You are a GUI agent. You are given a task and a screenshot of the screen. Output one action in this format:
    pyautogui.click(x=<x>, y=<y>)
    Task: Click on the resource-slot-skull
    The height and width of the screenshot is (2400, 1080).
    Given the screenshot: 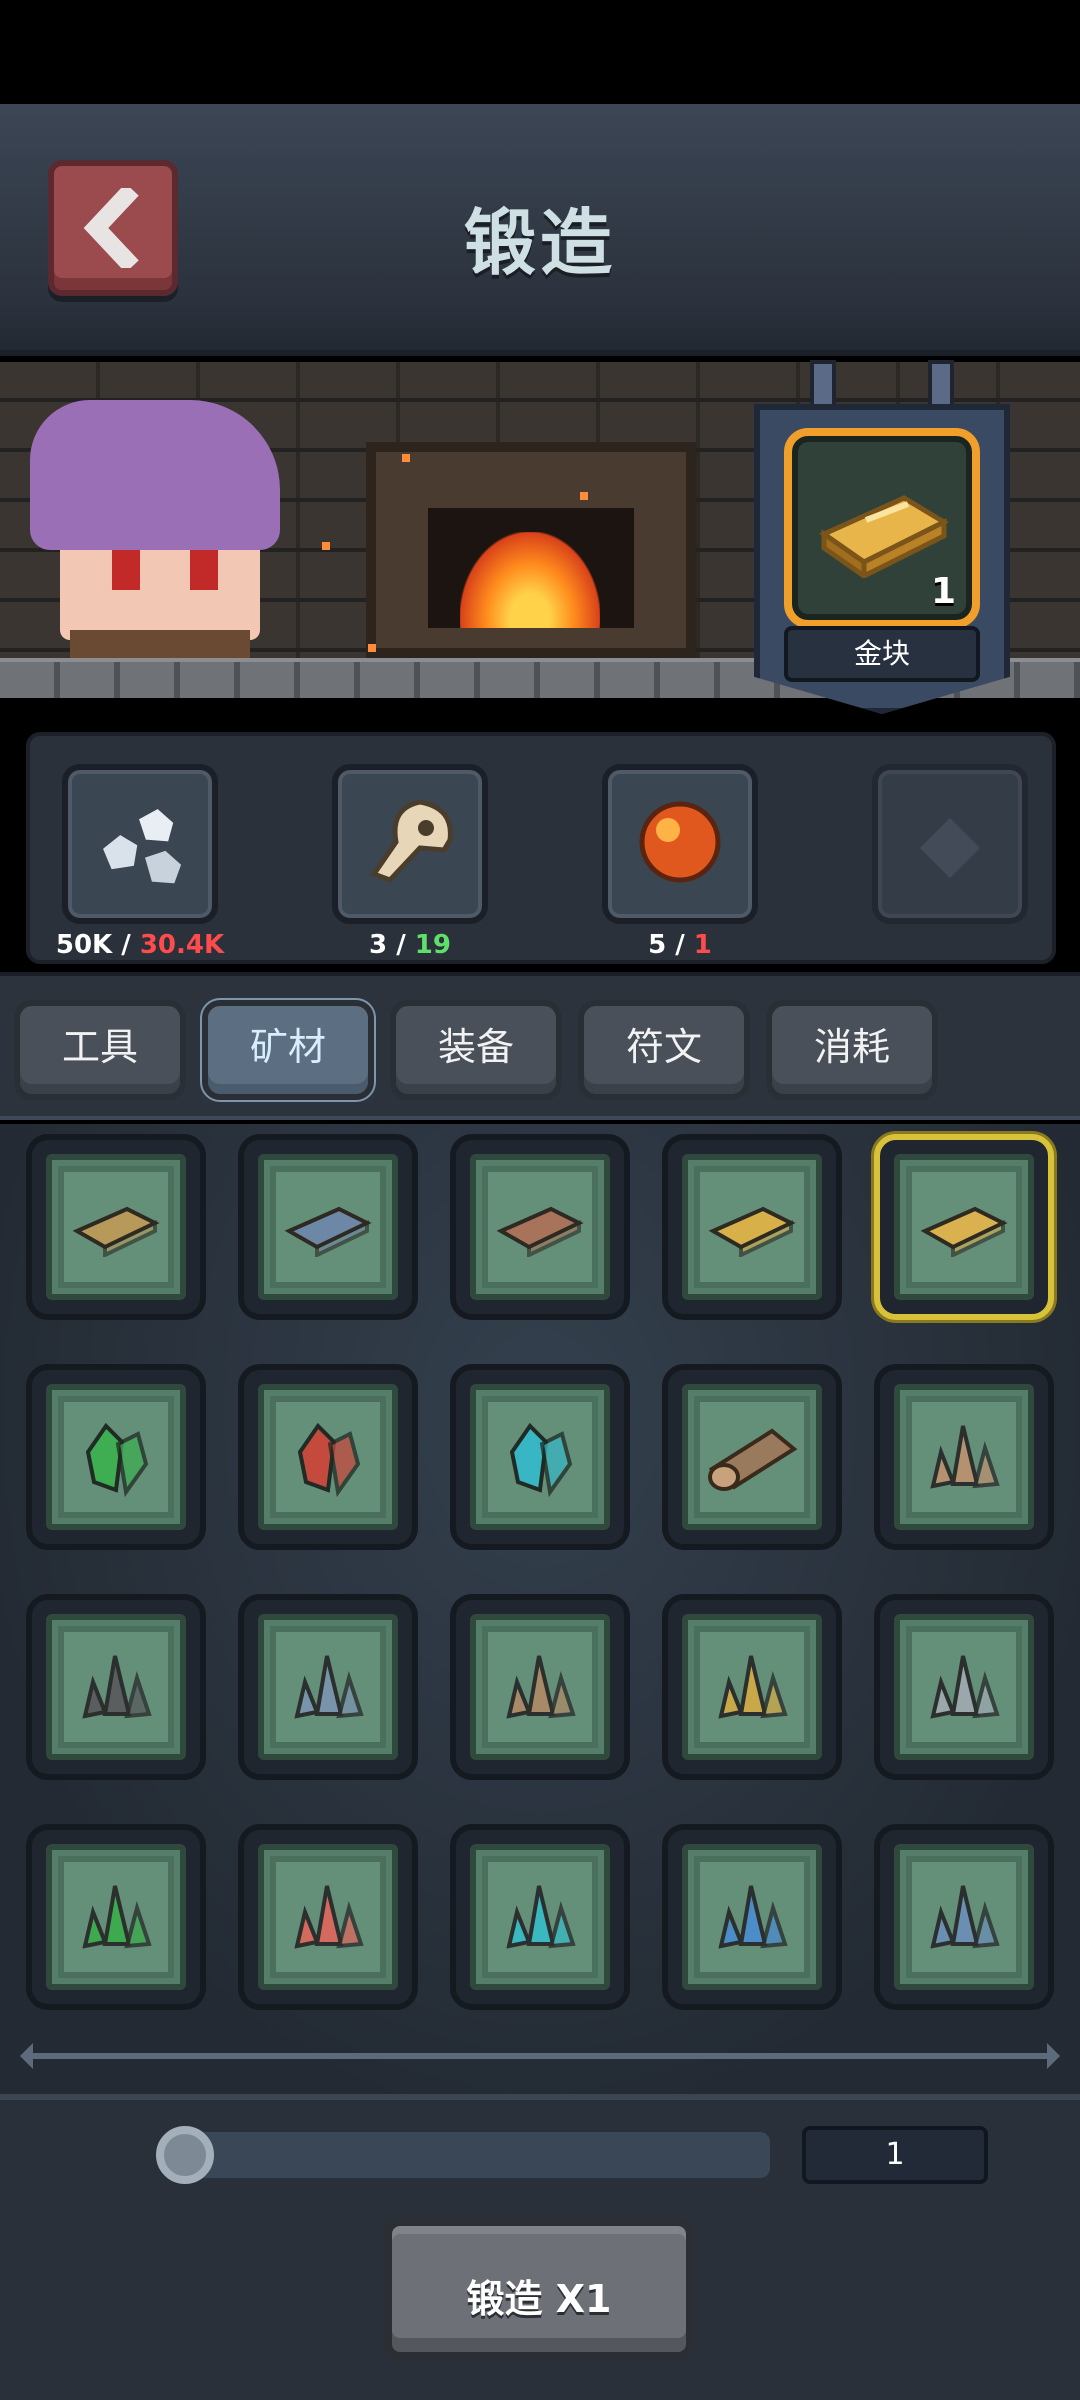 What is the action you would take?
    pyautogui.click(x=410, y=844)
    